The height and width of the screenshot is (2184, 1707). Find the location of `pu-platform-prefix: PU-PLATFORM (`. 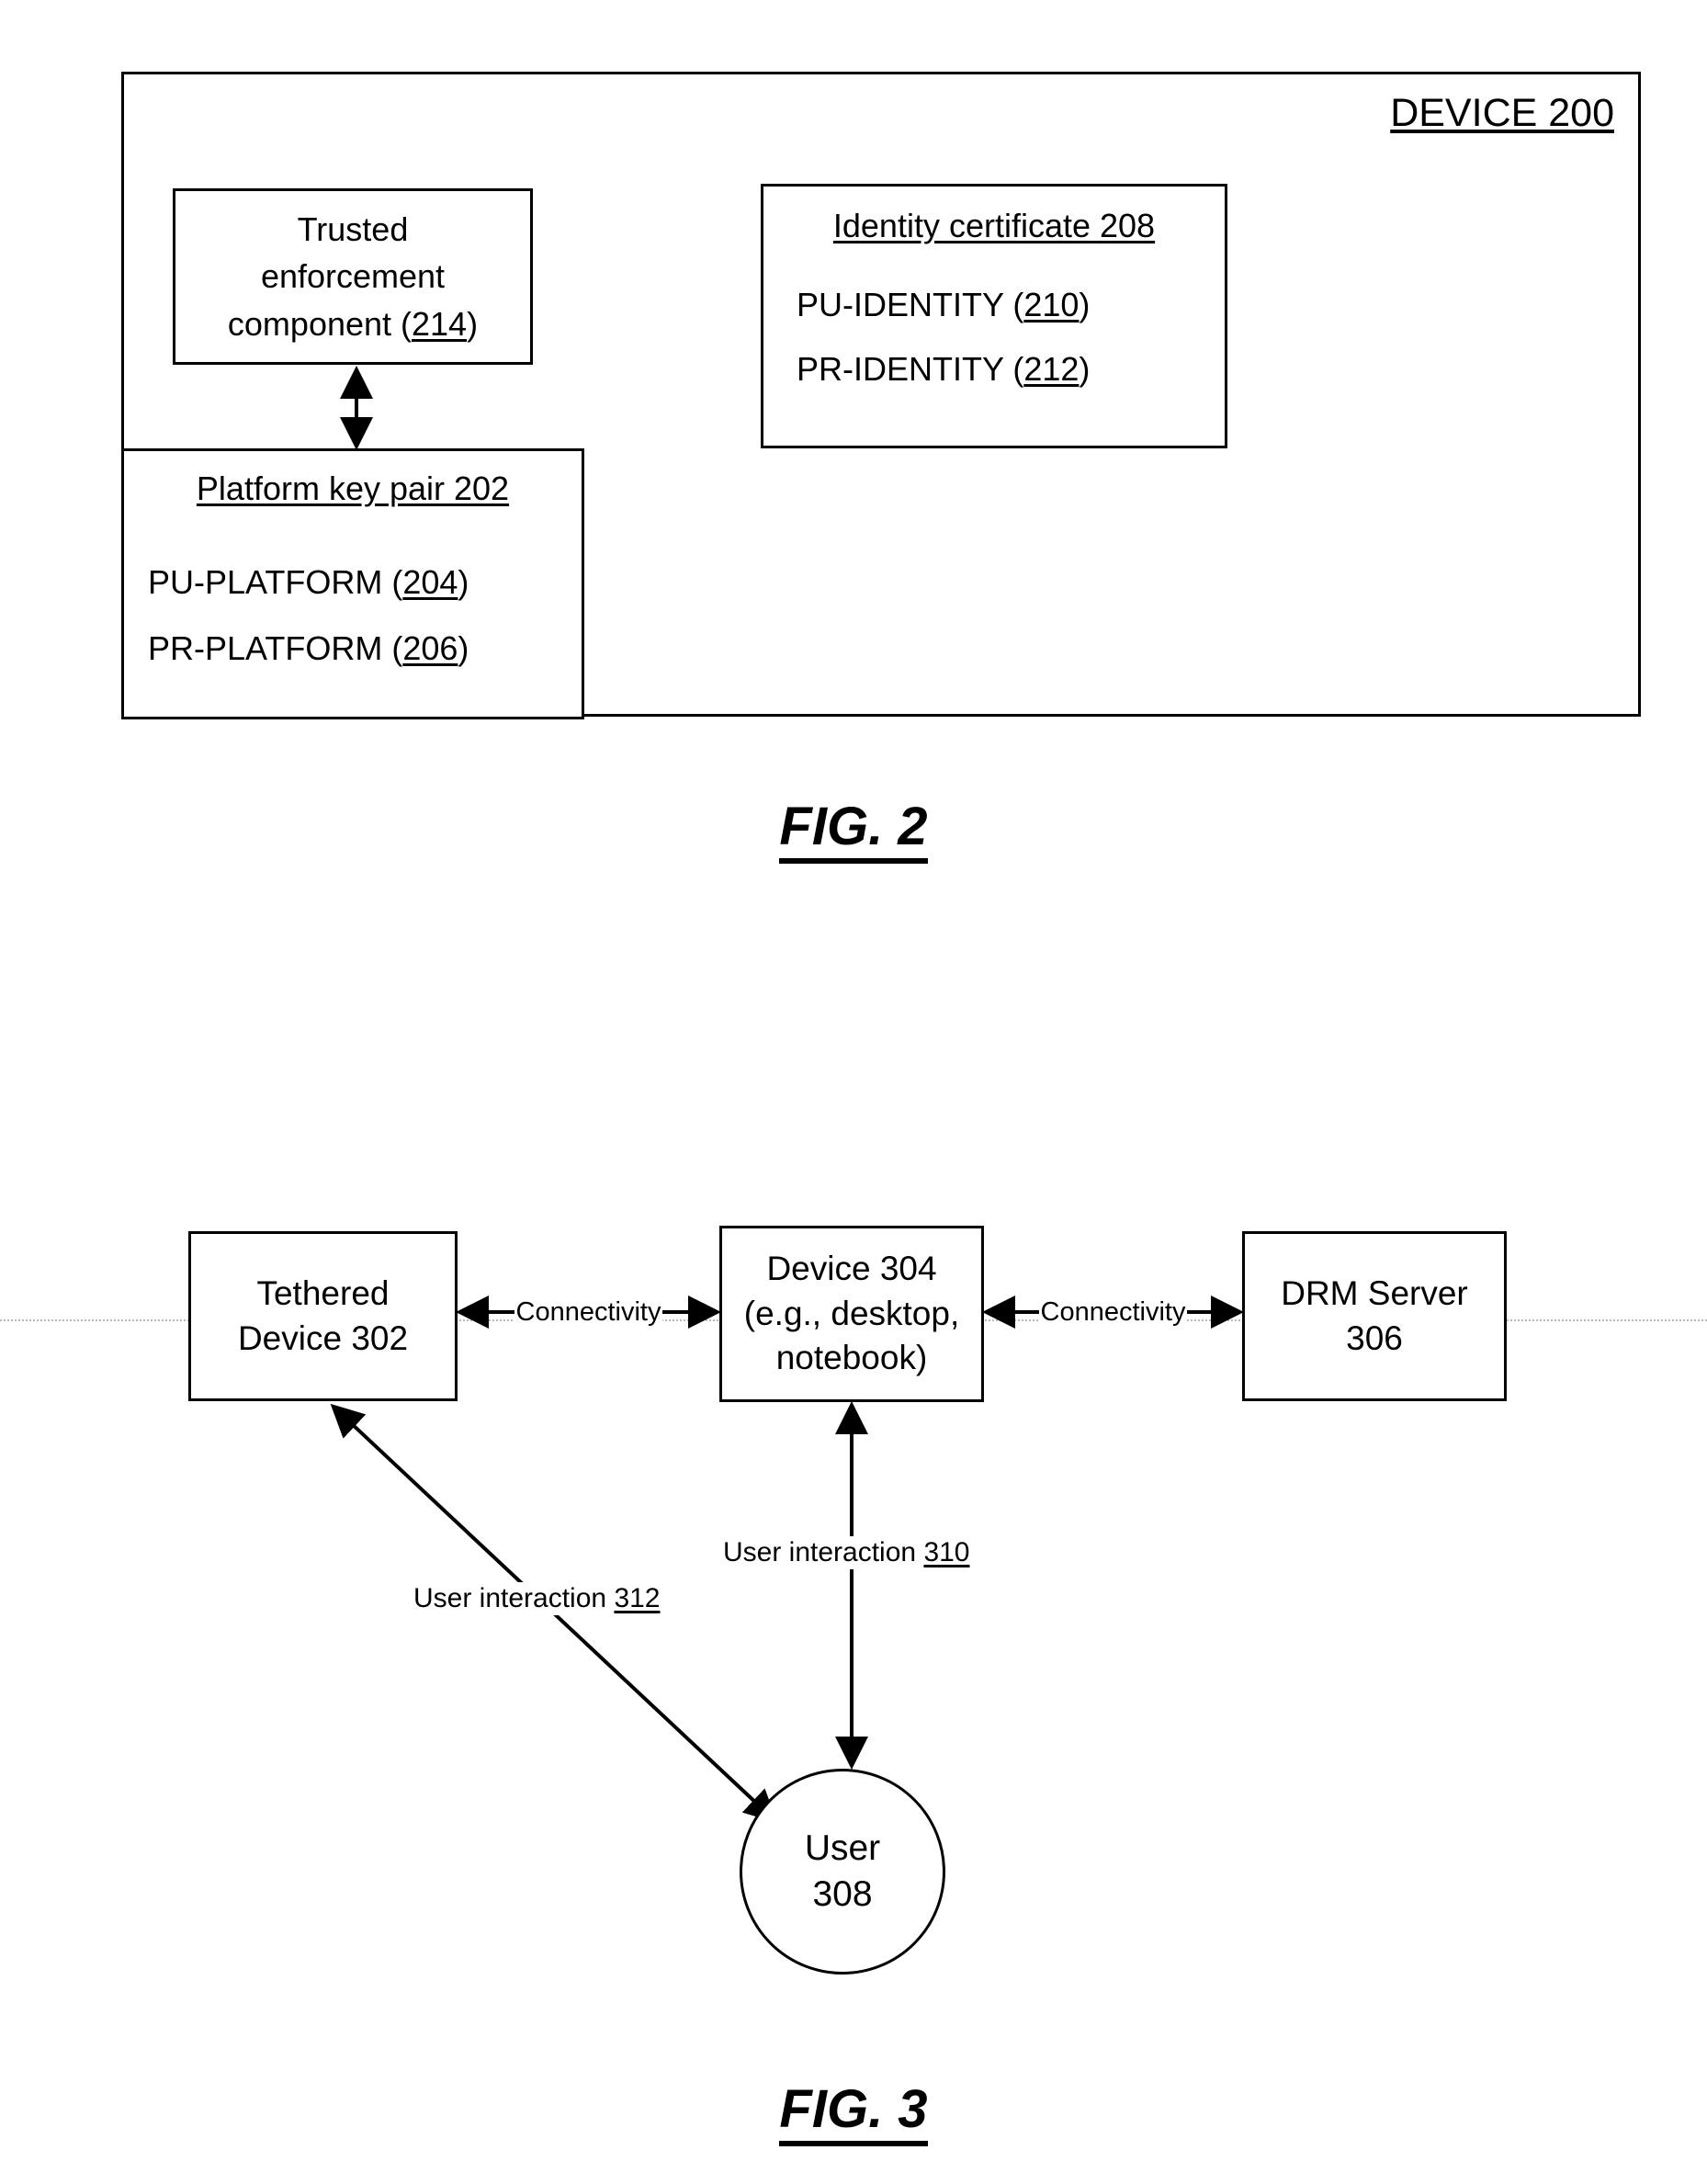

pu-platform-prefix: PU-PLATFORM ( is located at coordinates (275, 582).